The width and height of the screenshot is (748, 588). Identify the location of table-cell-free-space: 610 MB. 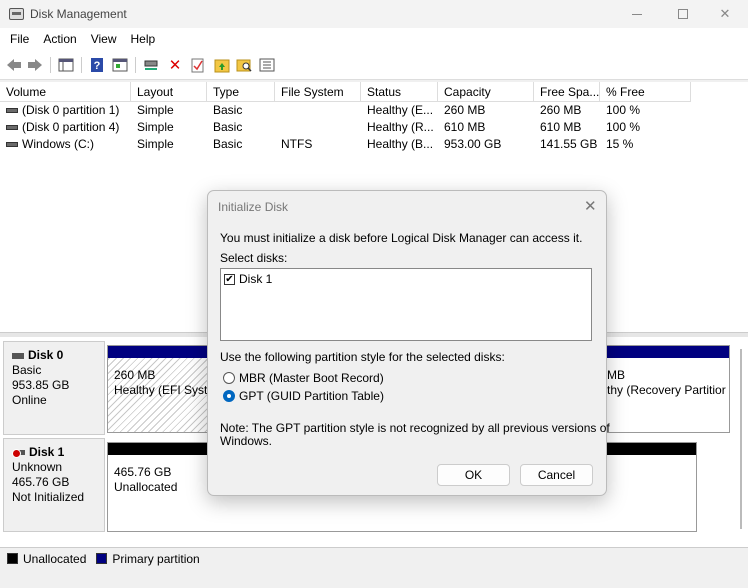
(561, 127).